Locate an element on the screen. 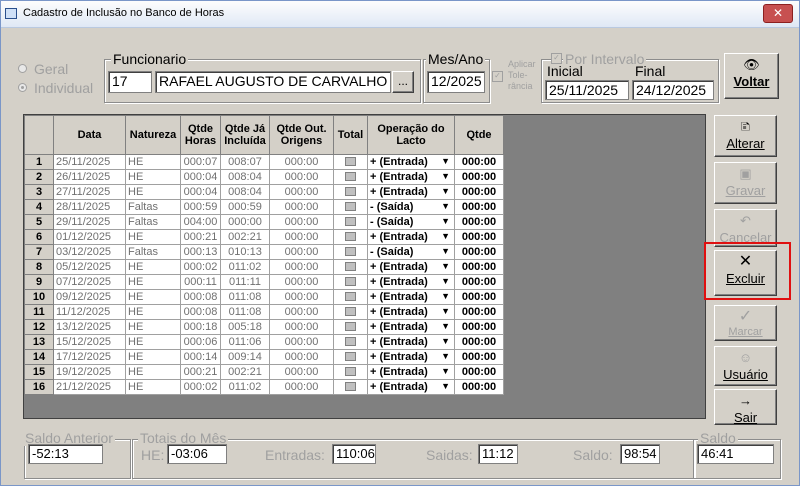  voltar-button: 👁 Voltar is located at coordinates (751, 76).